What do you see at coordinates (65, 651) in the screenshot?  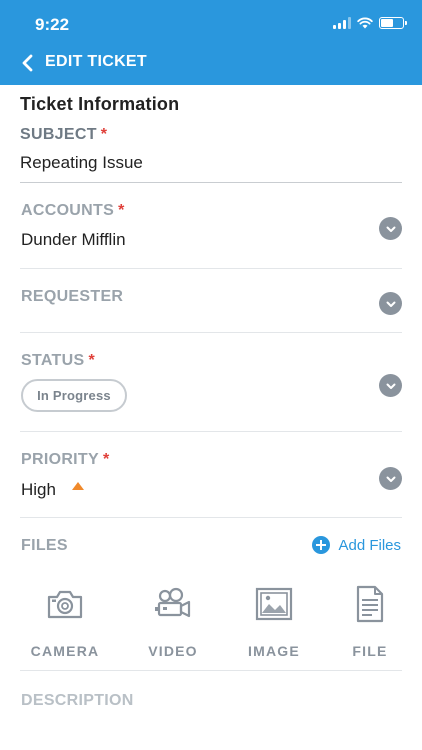 I see `camera-label: CAMERA` at bounding box center [65, 651].